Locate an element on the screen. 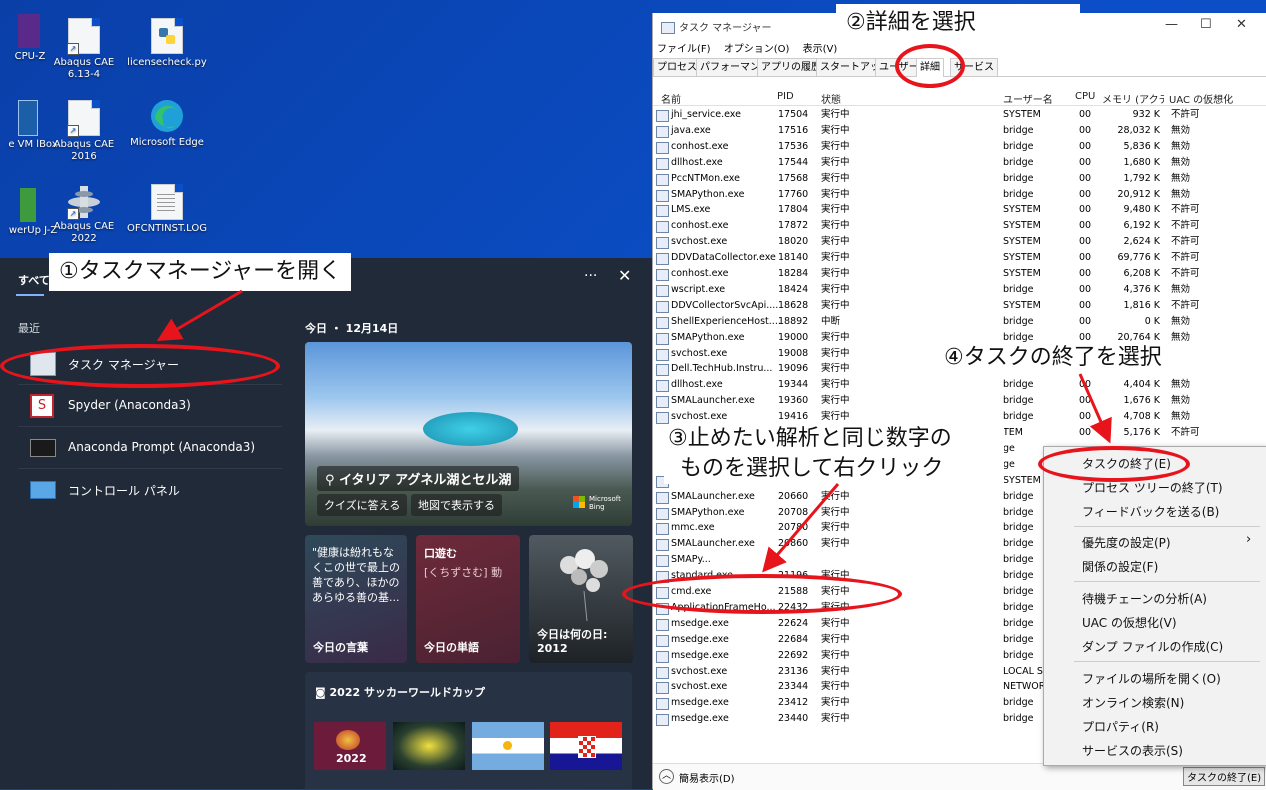 Image resolution: width=1266 pixels, height=790 pixels. arrow-step3 is located at coordinates (801, 528).